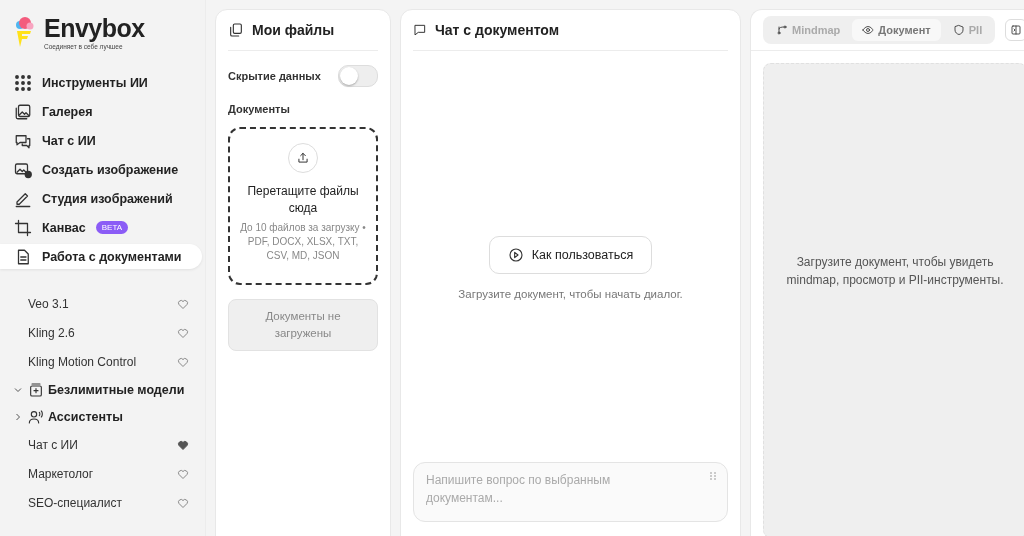 This screenshot has height=536, width=1024. Describe the element at coordinates (23, 82) in the screenshot. I see `grid-icon` at that location.